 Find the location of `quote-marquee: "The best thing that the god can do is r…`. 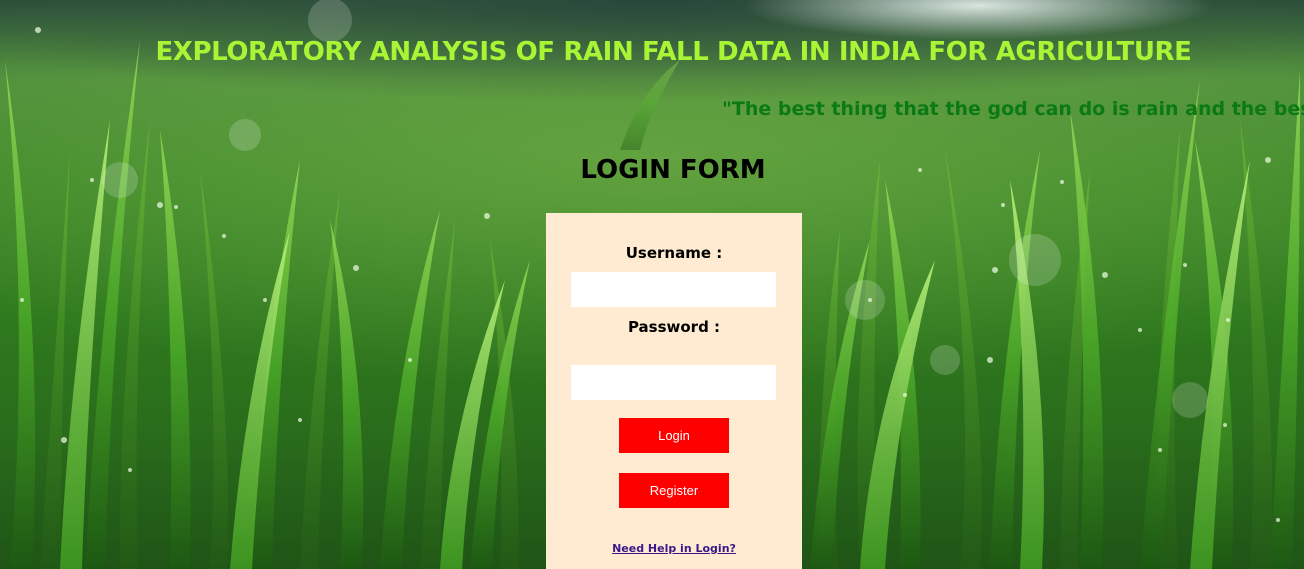

quote-marquee: "The best thing that the god can do is r… is located at coordinates (652, 113).